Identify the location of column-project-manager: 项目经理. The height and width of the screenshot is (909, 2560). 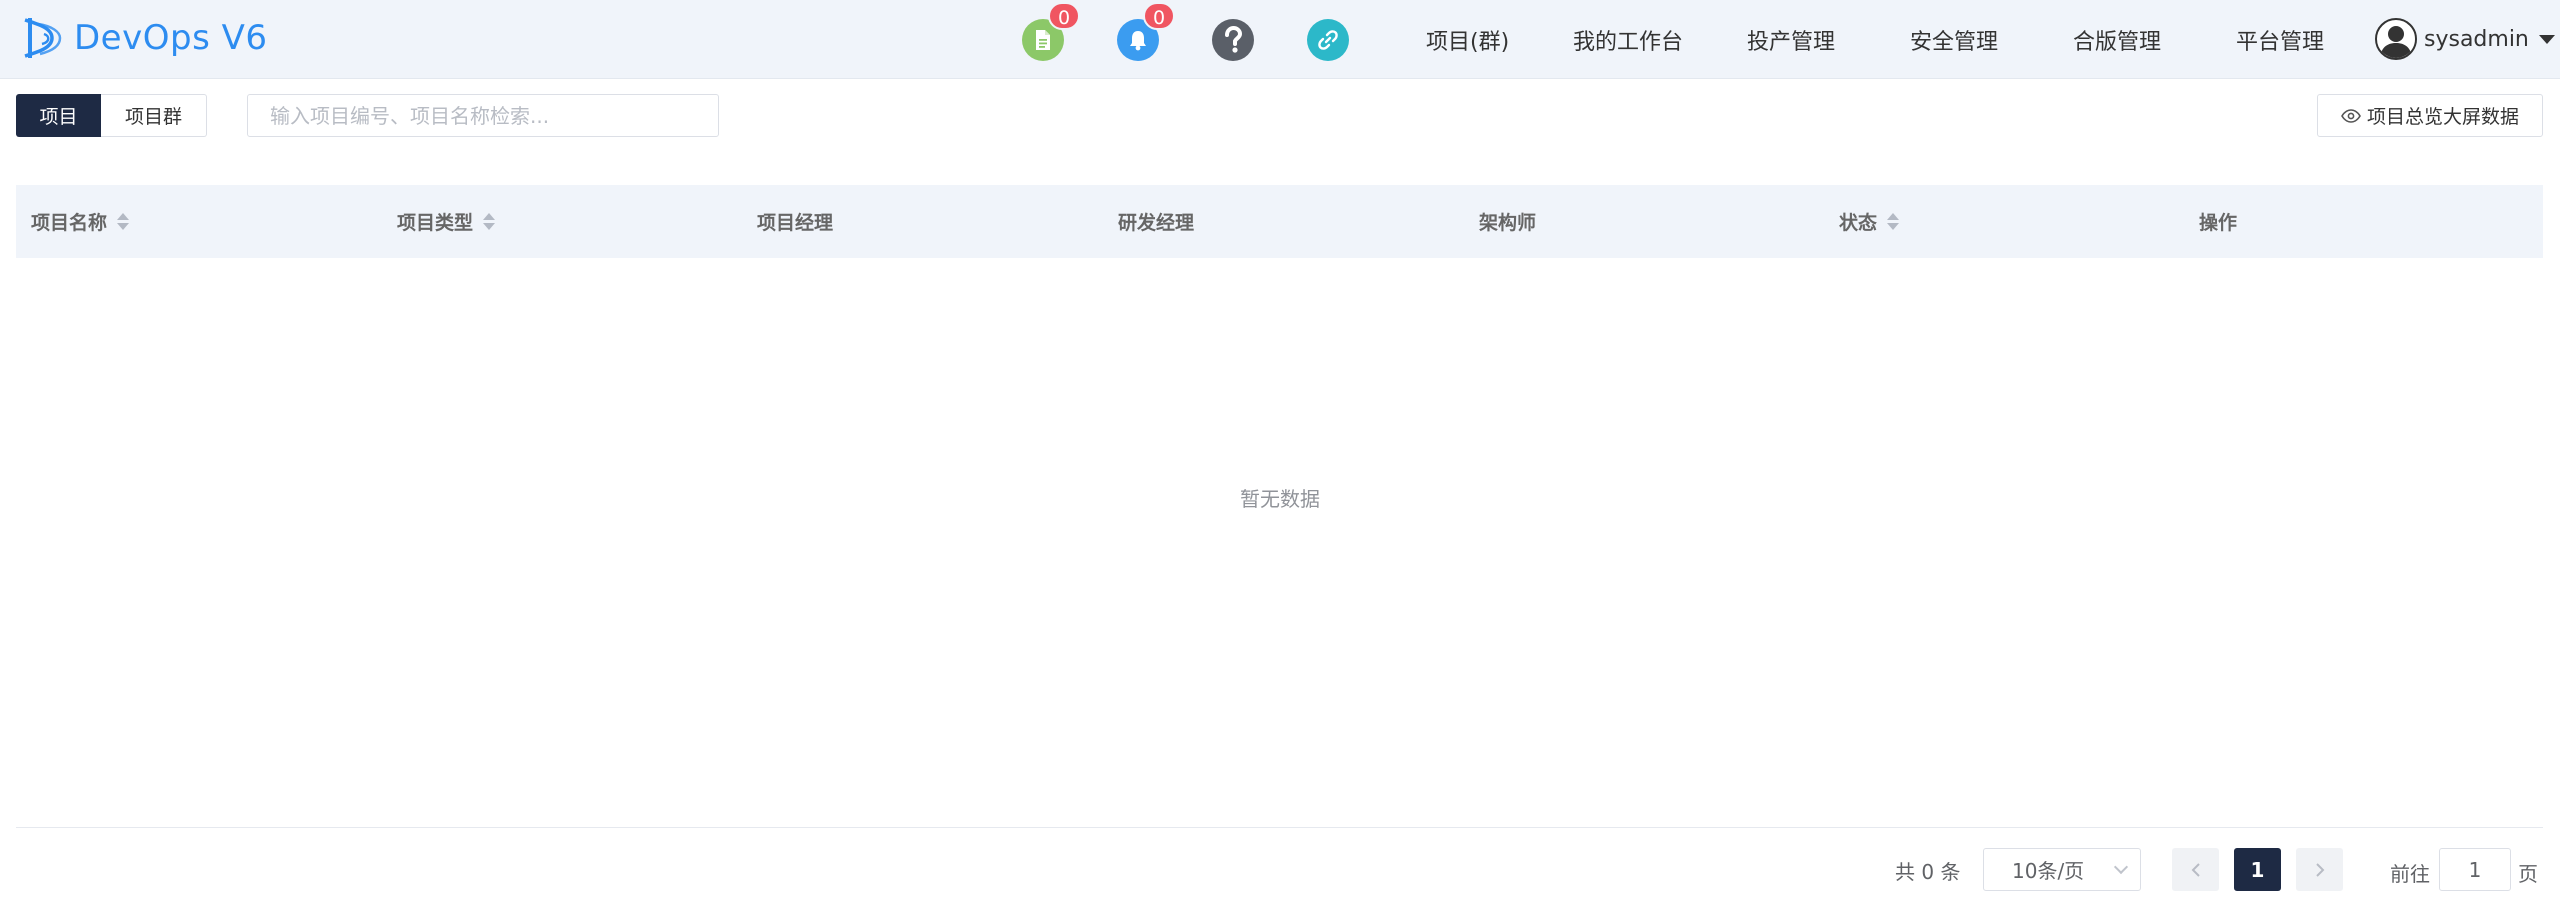
(795, 221).